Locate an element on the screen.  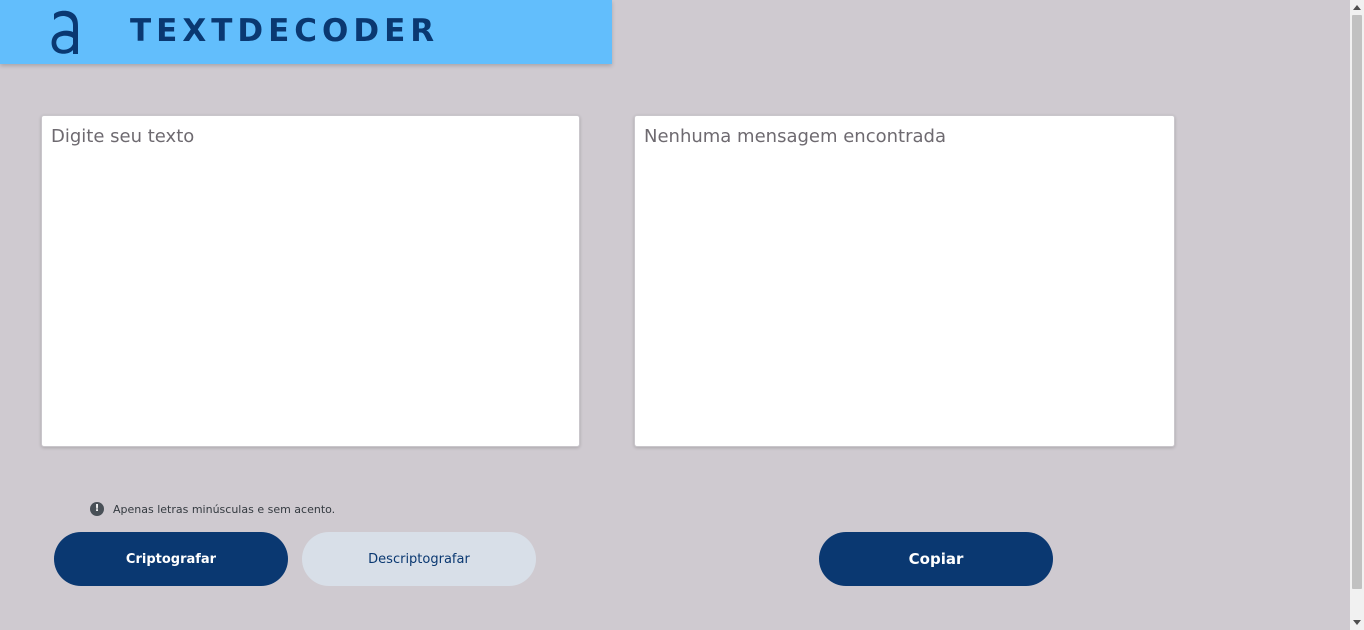
encrypt-button: Criptografar is located at coordinates (171, 559).